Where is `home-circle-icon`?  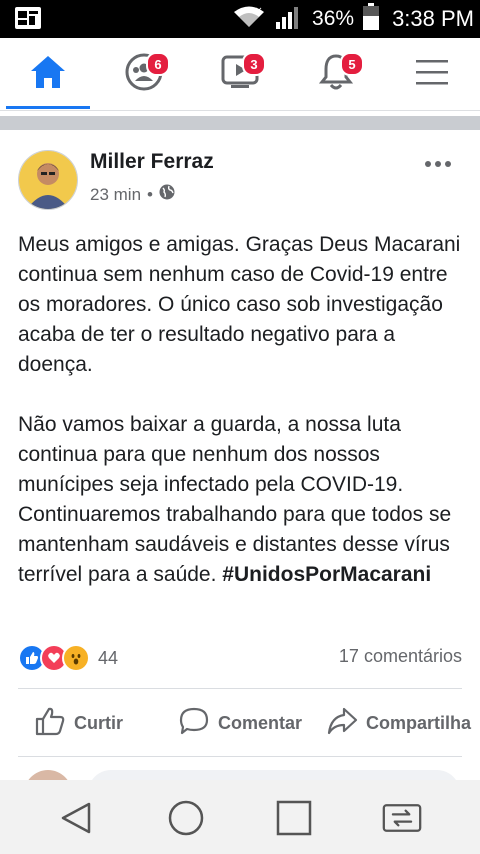 home-circle-icon is located at coordinates (186, 818).